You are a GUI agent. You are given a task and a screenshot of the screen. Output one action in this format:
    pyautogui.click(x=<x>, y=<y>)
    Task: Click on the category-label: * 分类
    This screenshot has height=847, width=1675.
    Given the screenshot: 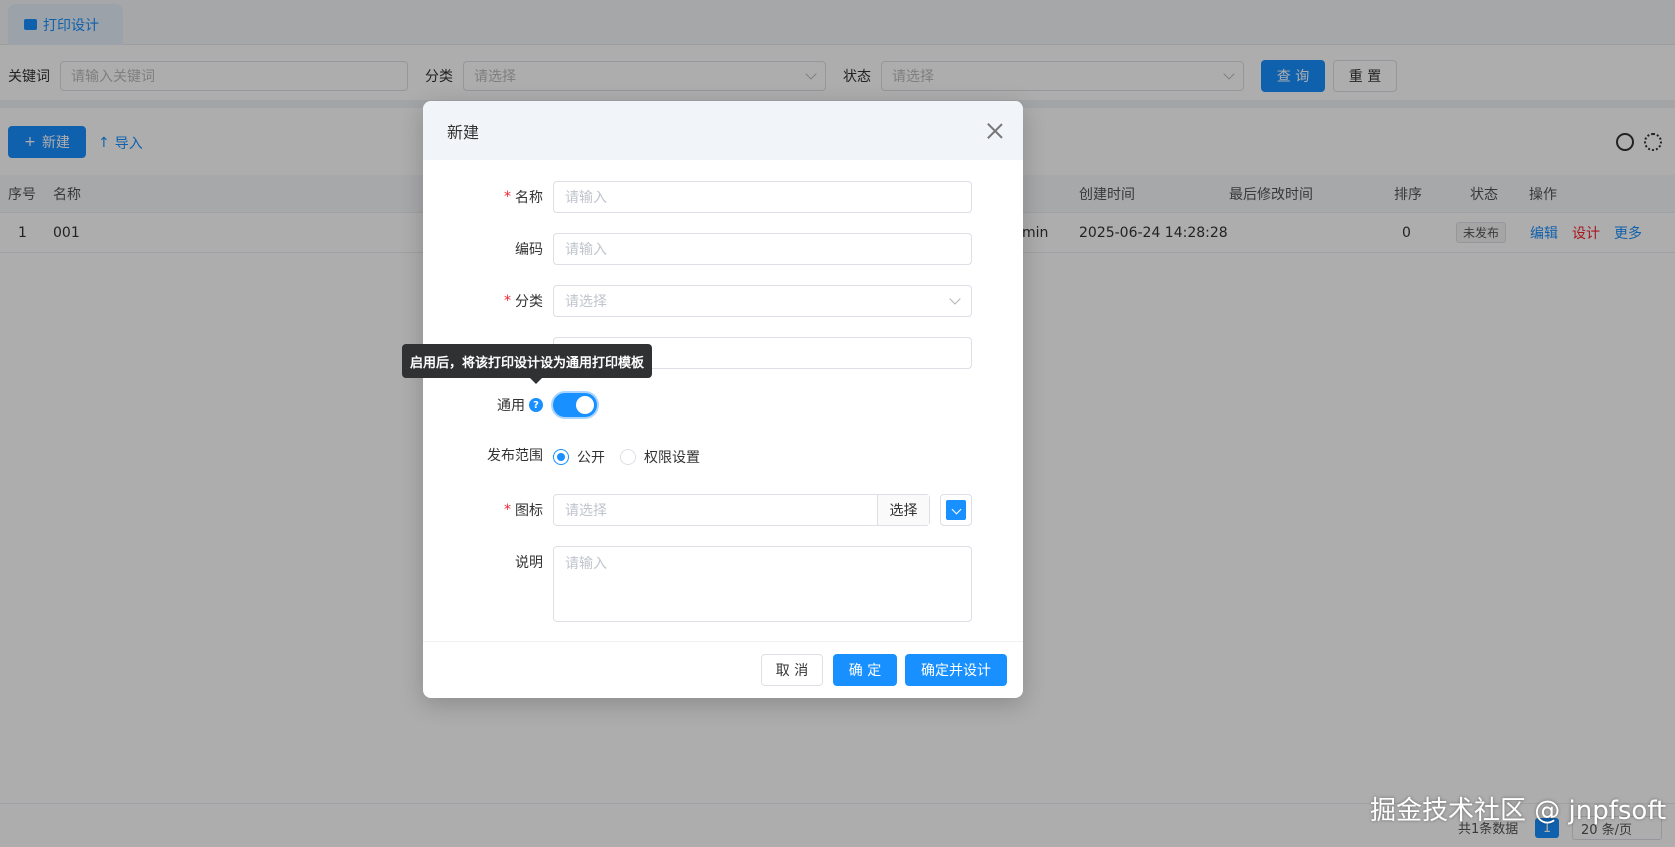 What is the action you would take?
    pyautogui.click(x=483, y=301)
    